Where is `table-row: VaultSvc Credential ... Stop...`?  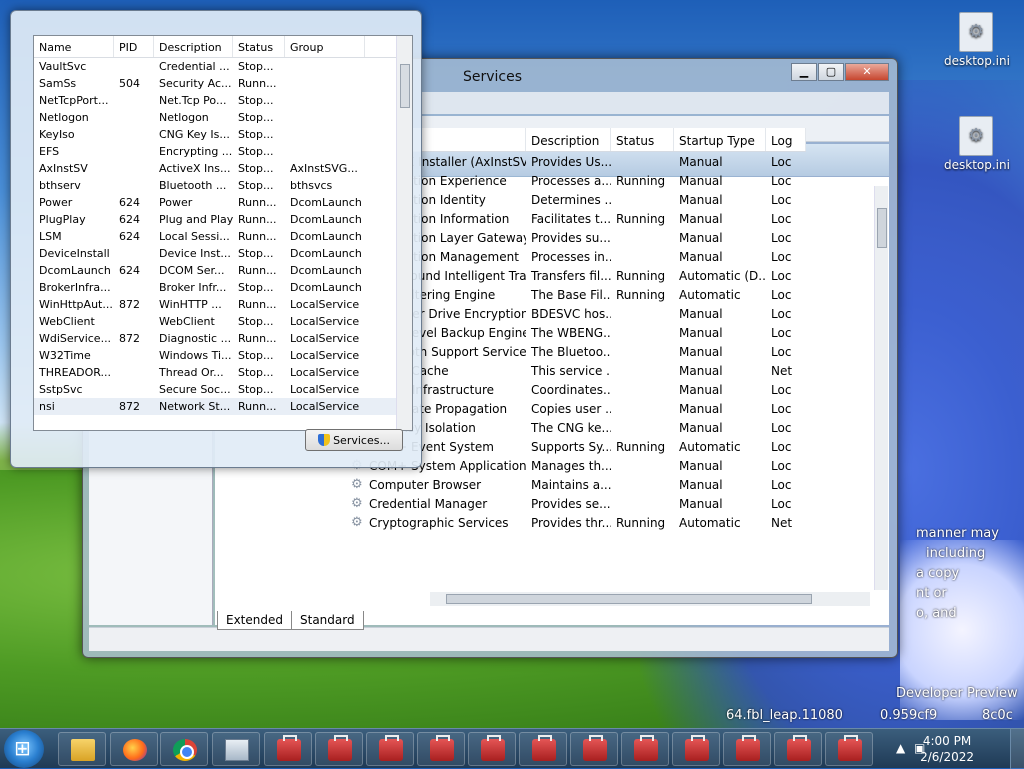 table-row: VaultSvc Credential ... Stop... is located at coordinates (223, 66).